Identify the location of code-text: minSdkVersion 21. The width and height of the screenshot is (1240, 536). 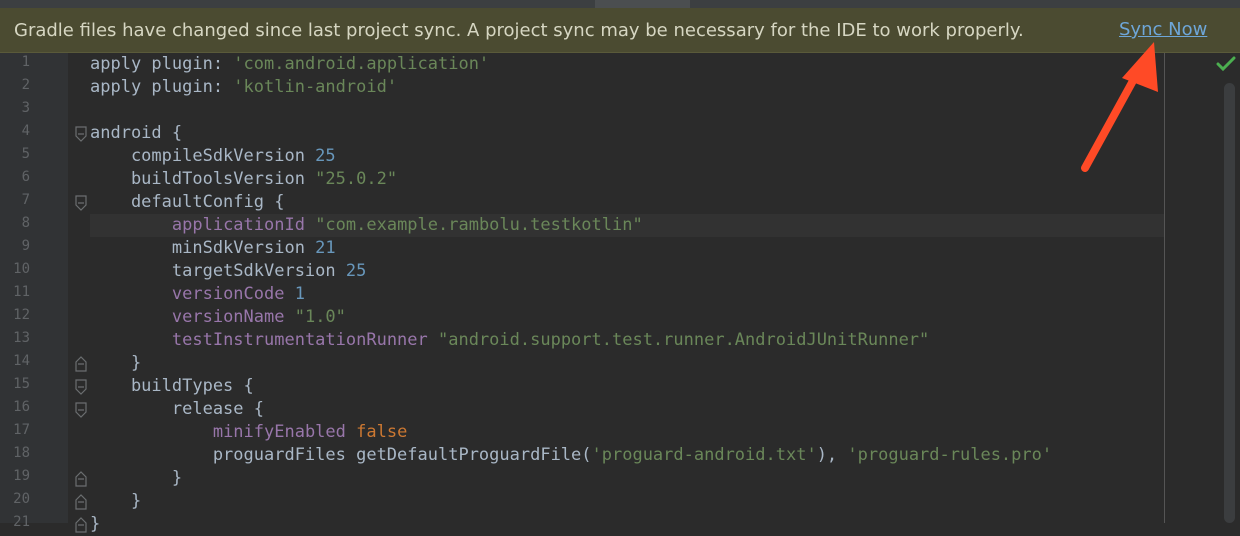
(213, 248).